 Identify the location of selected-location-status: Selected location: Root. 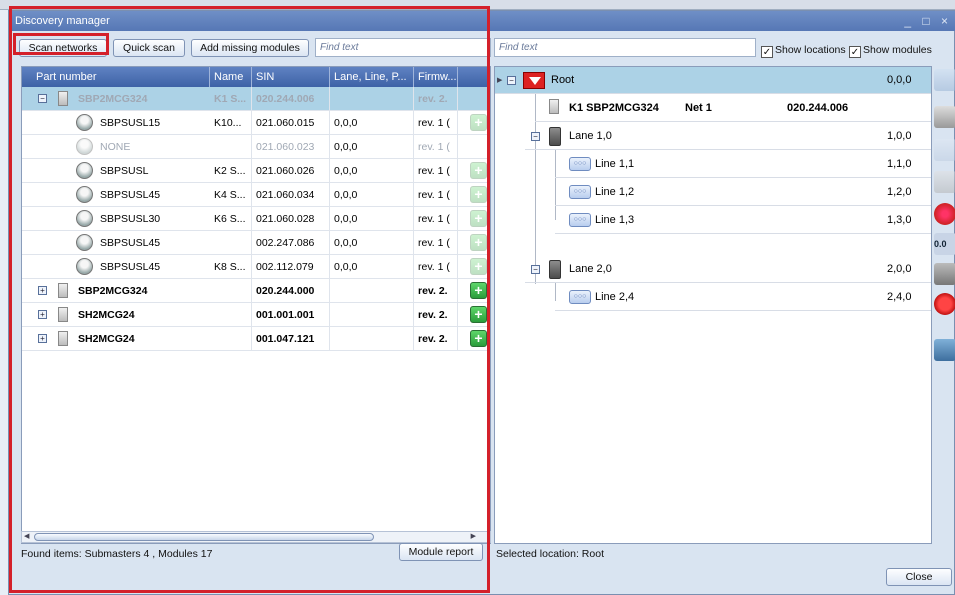
(550, 554).